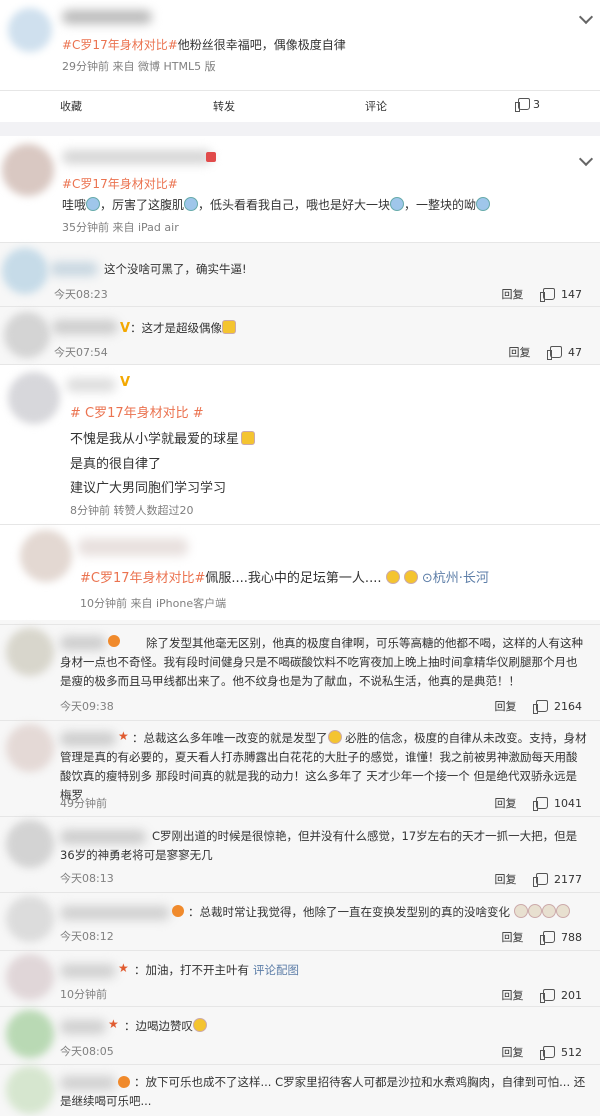 The height and width of the screenshot is (1116, 600). What do you see at coordinates (427, 578) in the screenshot?
I see `location-pin-icon: ⊙` at bounding box center [427, 578].